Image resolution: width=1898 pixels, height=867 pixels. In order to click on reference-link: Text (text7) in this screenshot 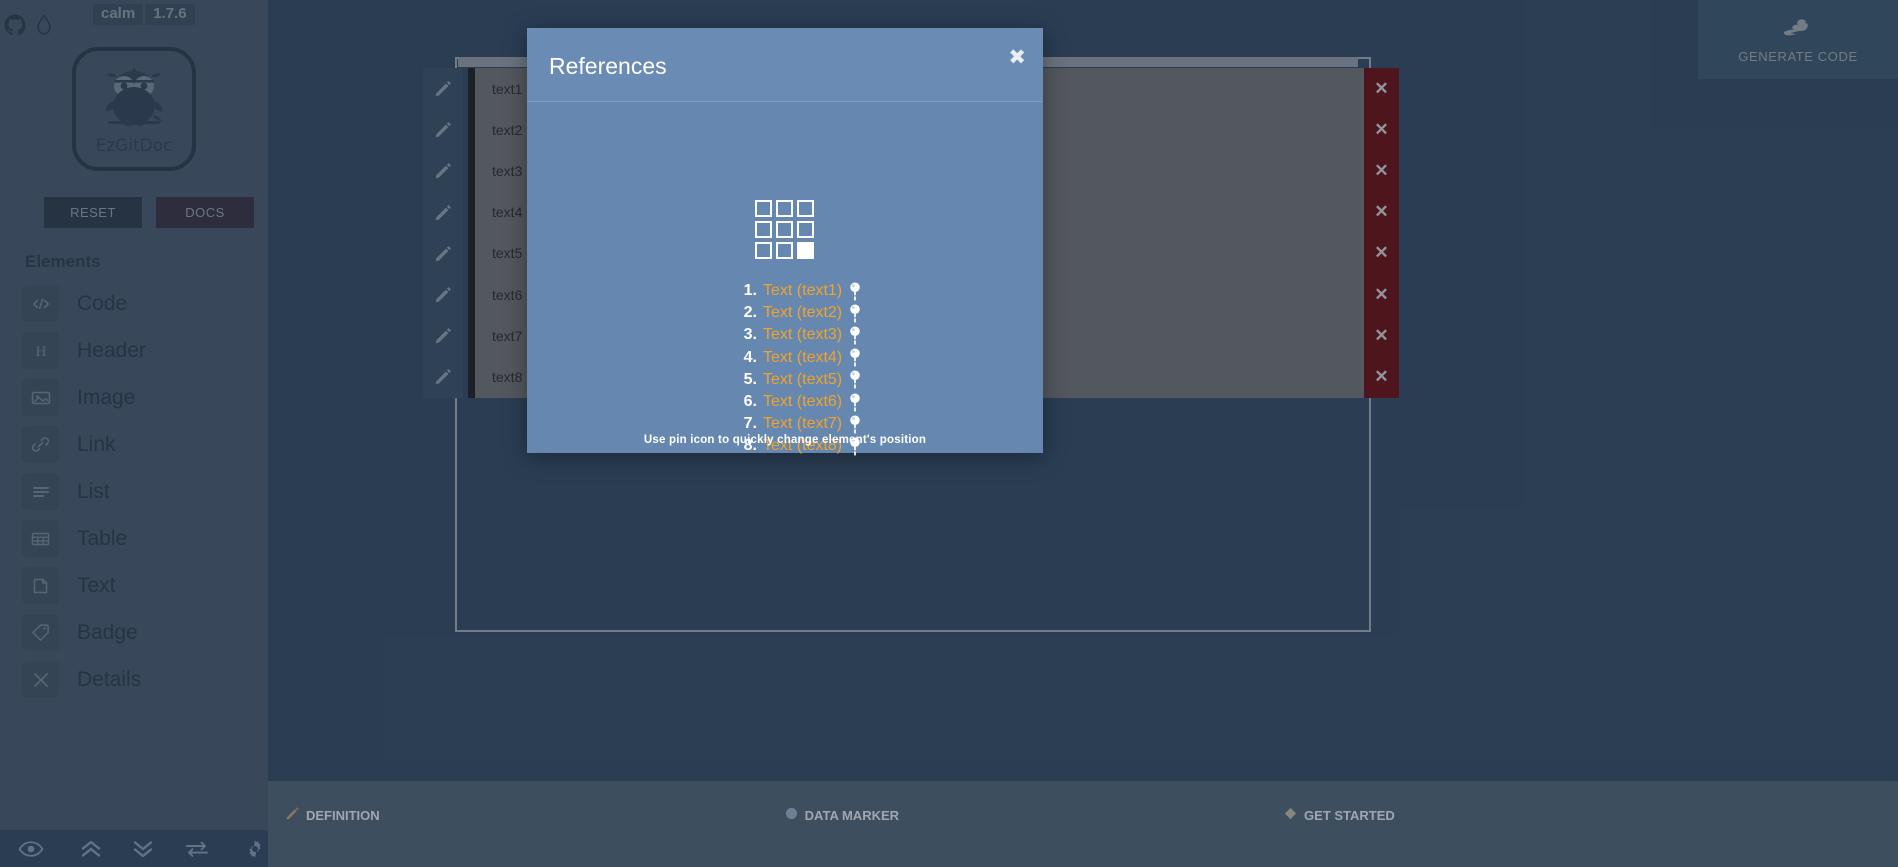, I will do `click(802, 424)`.